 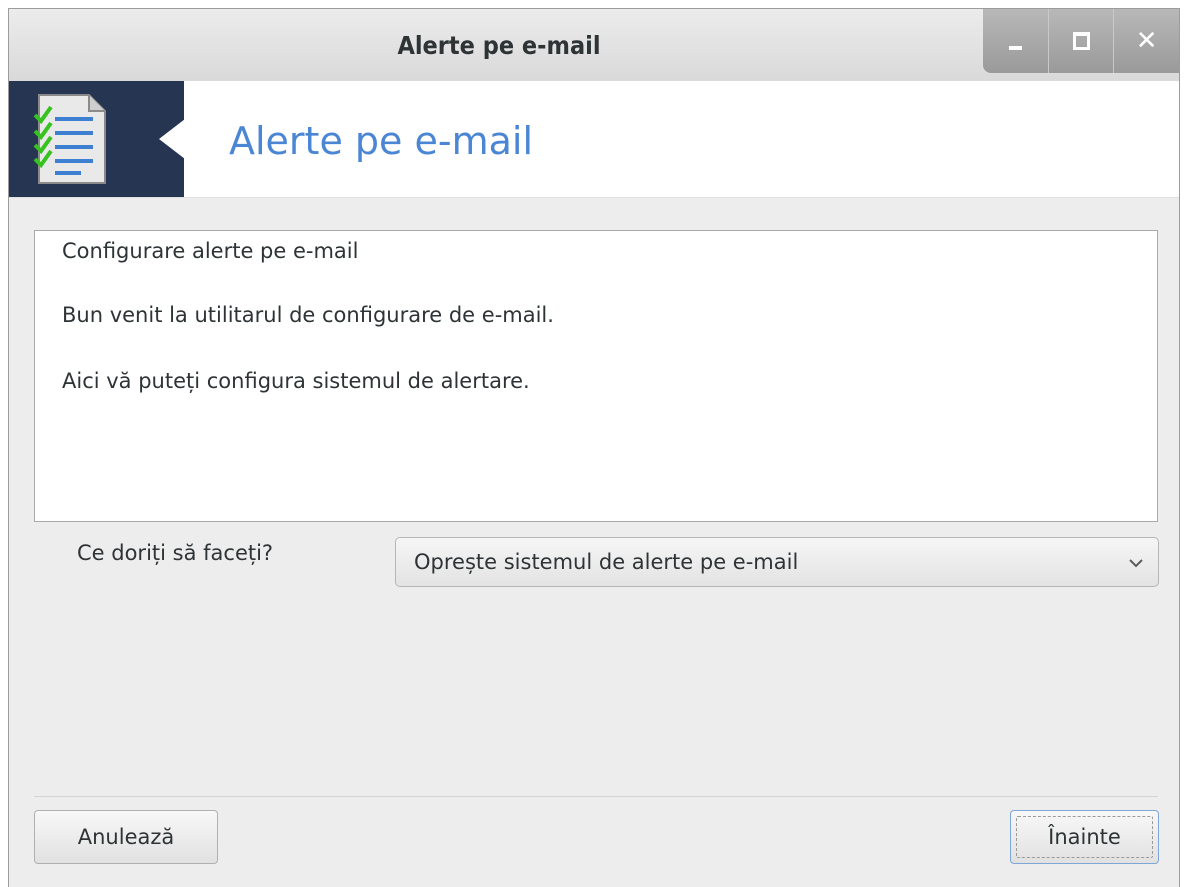 What do you see at coordinates (172, 139) in the screenshot?
I see `banner-notch` at bounding box center [172, 139].